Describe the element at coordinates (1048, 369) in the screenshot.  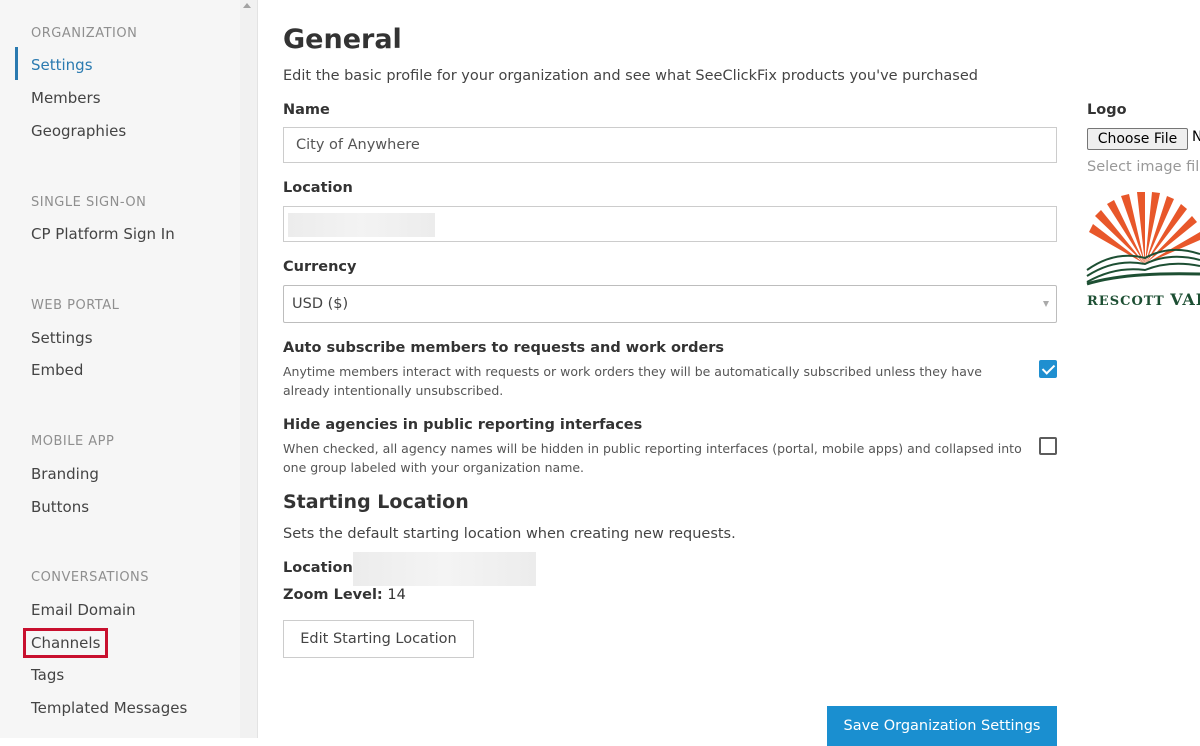
I see `auto-subscribe-checkbox` at that location.